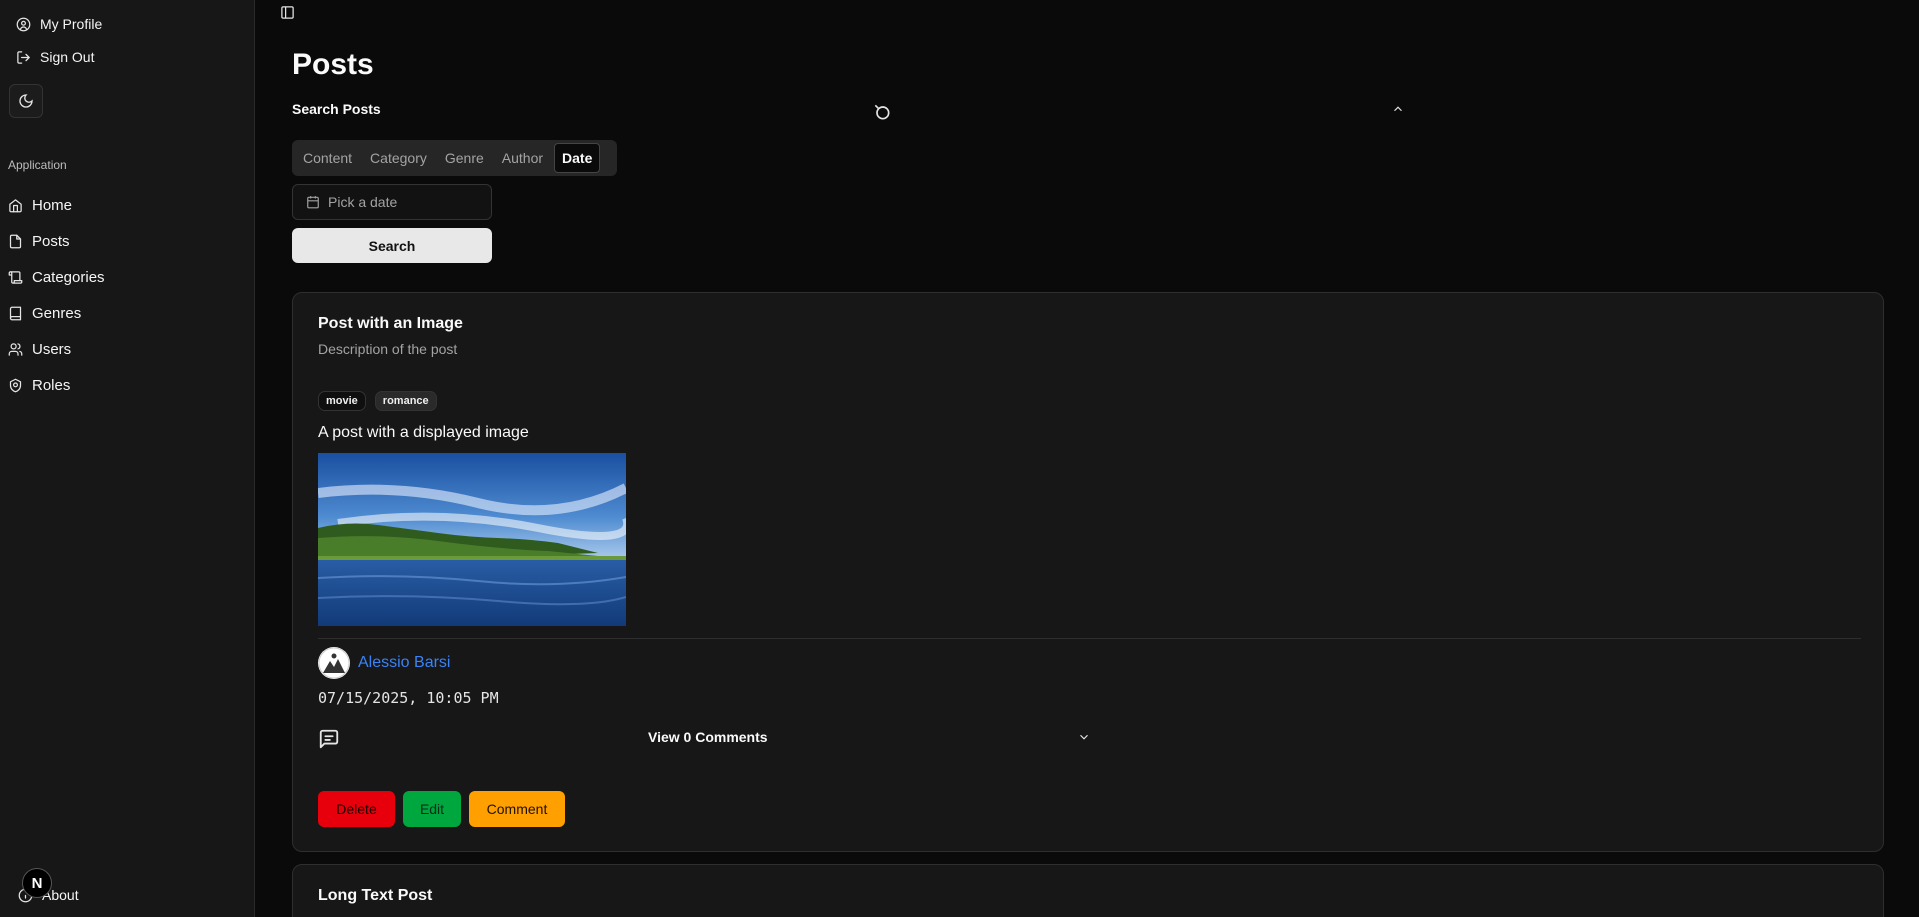 The image size is (1919, 917). What do you see at coordinates (23, 57) in the screenshot?
I see `log-out-icon` at bounding box center [23, 57].